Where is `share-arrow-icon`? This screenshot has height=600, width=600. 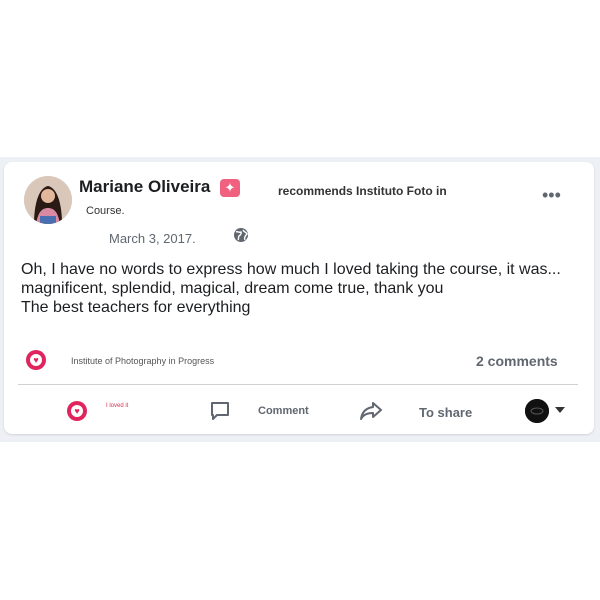
share-arrow-icon is located at coordinates (371, 411).